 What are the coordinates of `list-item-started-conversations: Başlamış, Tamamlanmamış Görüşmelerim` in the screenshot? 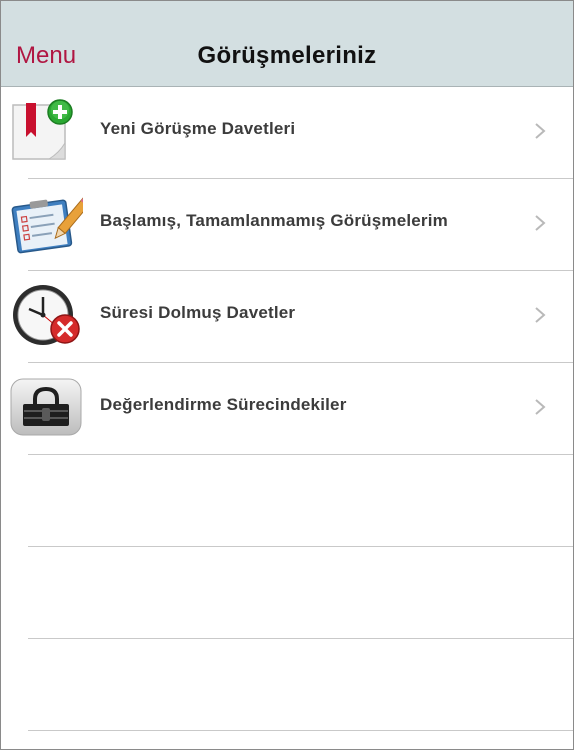 It's located at (287, 225).